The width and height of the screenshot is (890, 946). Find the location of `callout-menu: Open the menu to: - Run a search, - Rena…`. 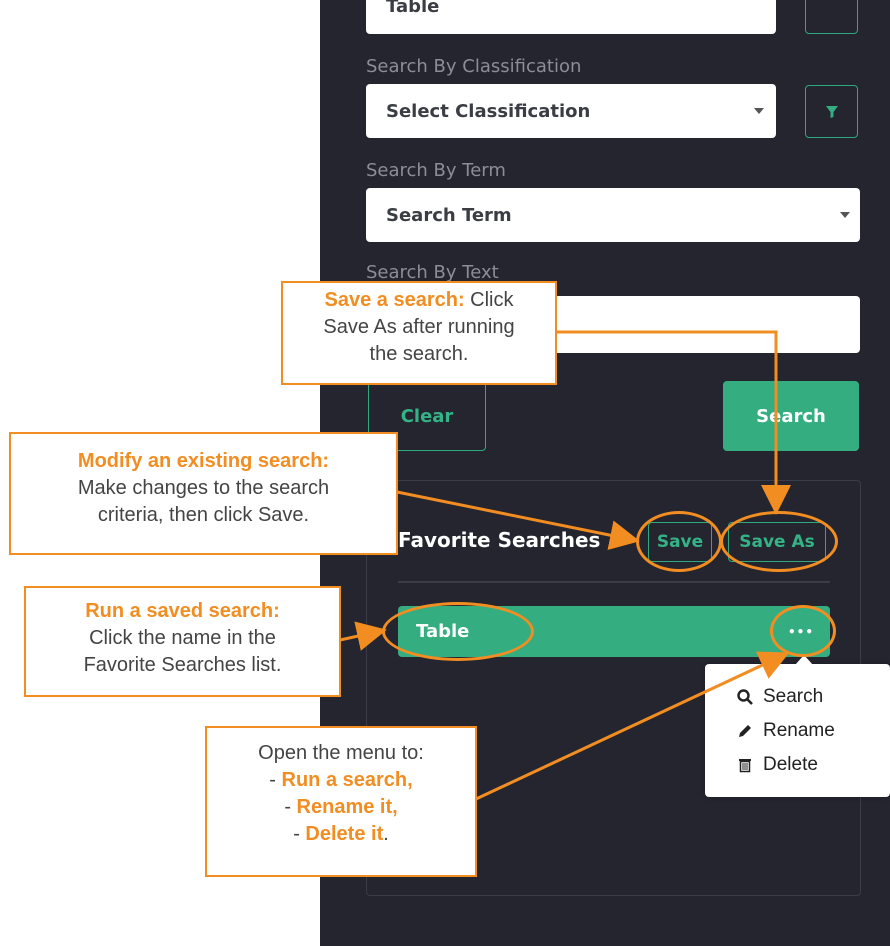

callout-menu: Open the menu to: - Run a search, - Rena… is located at coordinates (341, 801).